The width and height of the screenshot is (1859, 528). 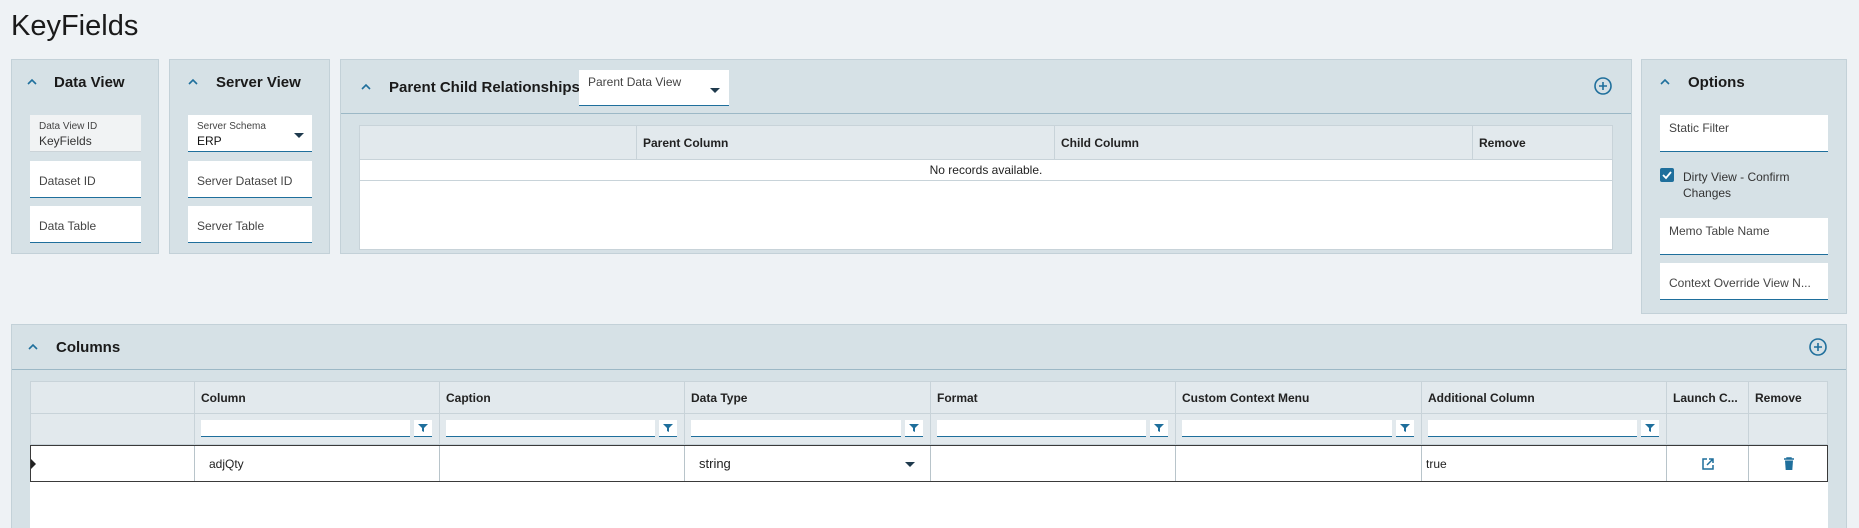 I want to click on col-header-data-type: Data Type, so click(x=807, y=397).